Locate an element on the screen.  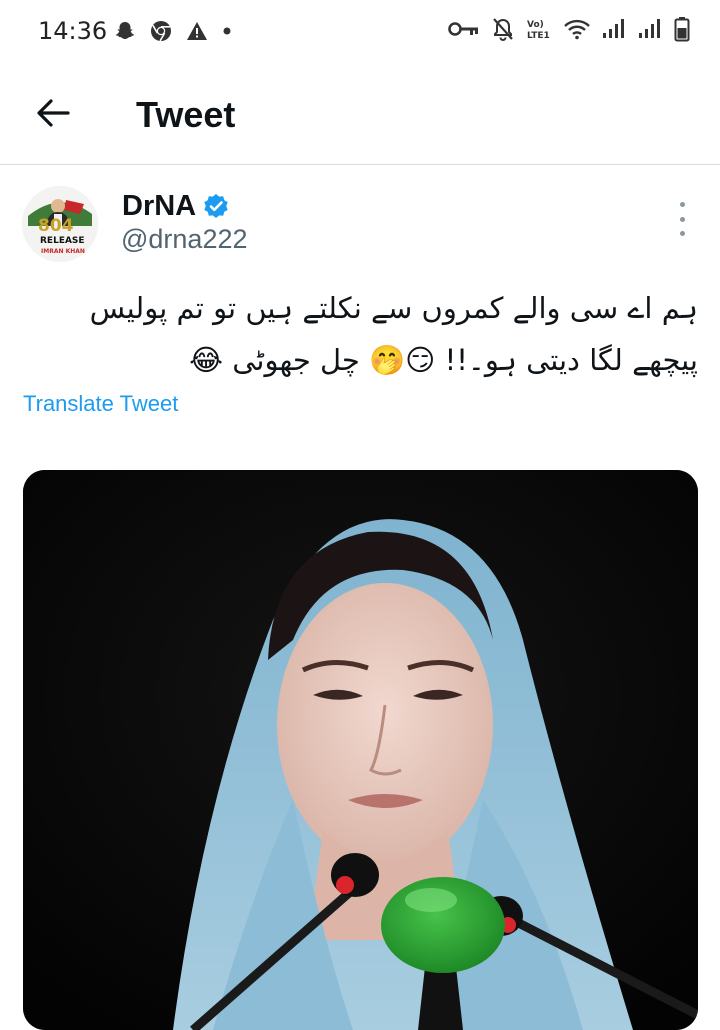
author-handle: @drna222 is located at coordinates (184, 239).